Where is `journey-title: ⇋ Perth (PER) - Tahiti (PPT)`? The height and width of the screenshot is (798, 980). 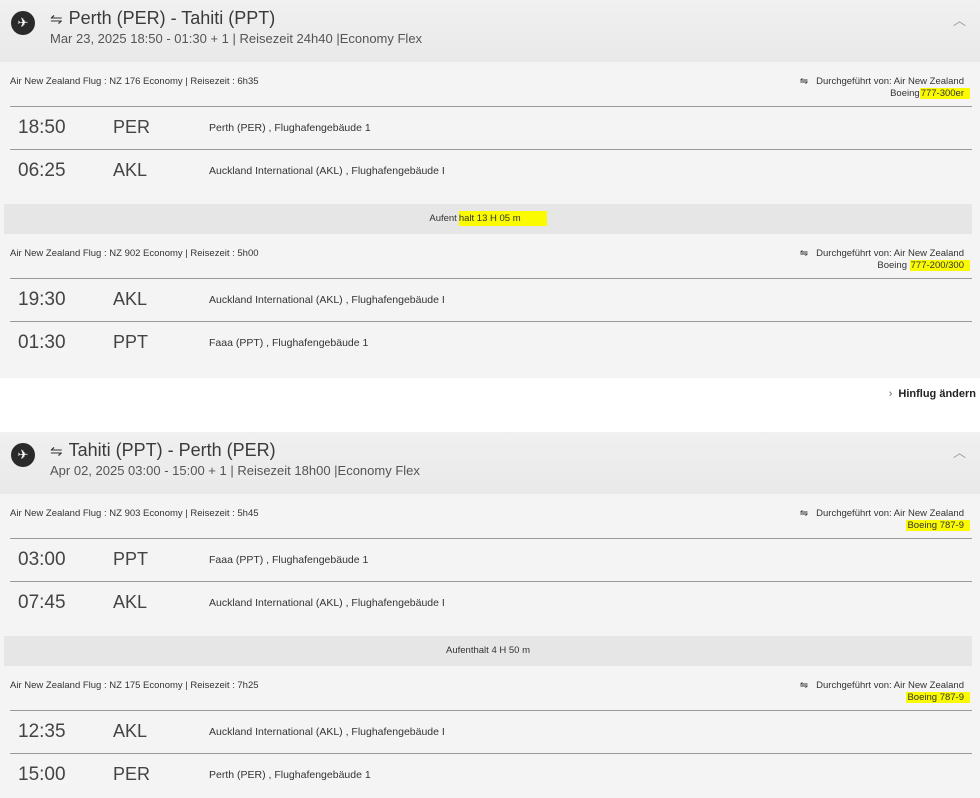 journey-title: ⇋ Perth (PER) - Tahiti (PPT) is located at coordinates (163, 18).